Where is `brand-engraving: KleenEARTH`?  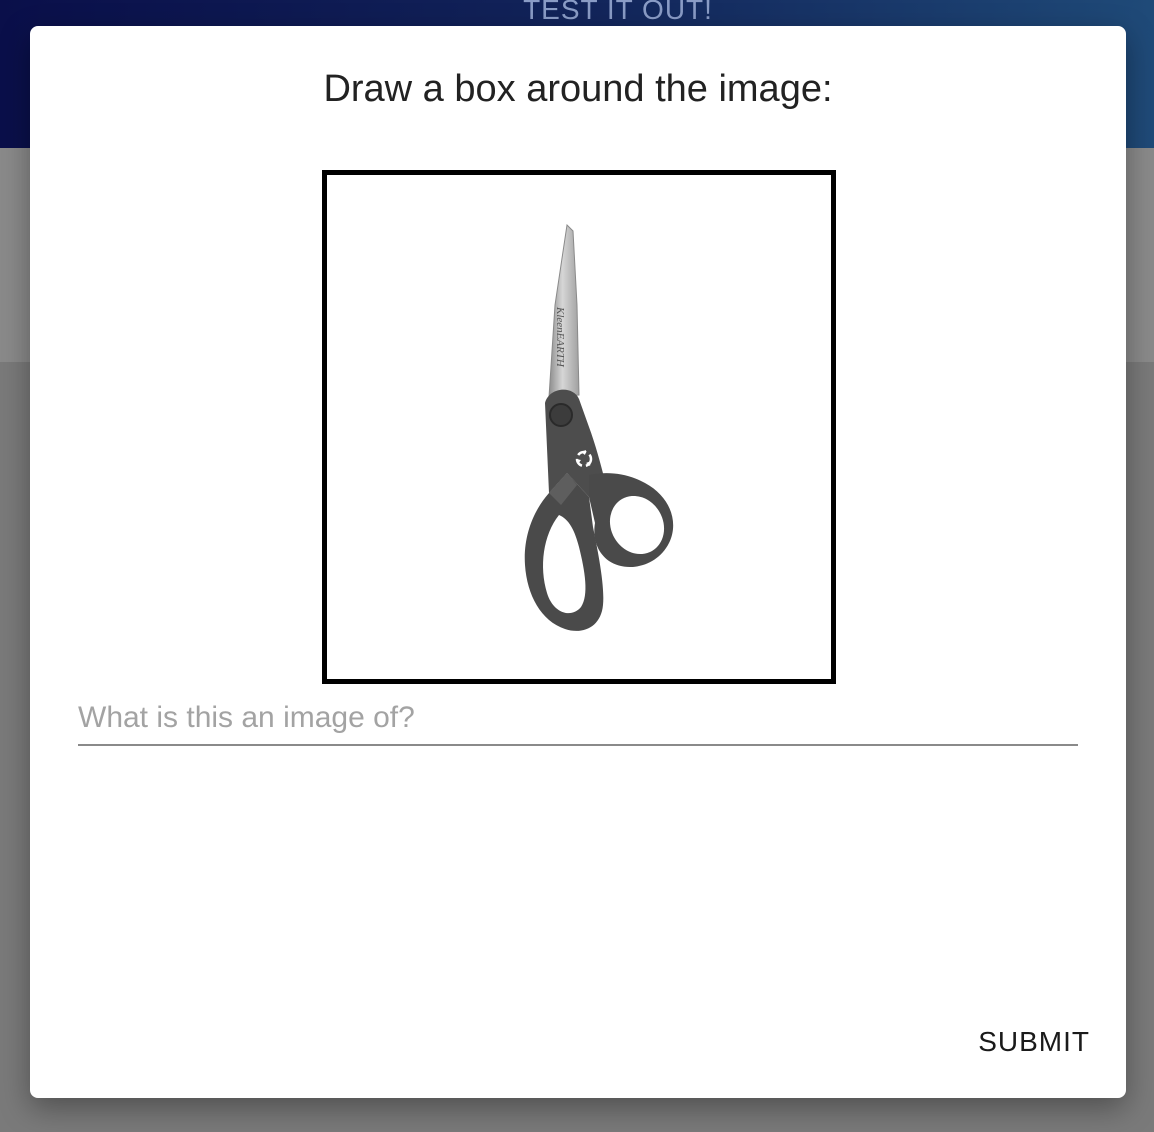 brand-engraving: KleenEARTH is located at coordinates (560, 337).